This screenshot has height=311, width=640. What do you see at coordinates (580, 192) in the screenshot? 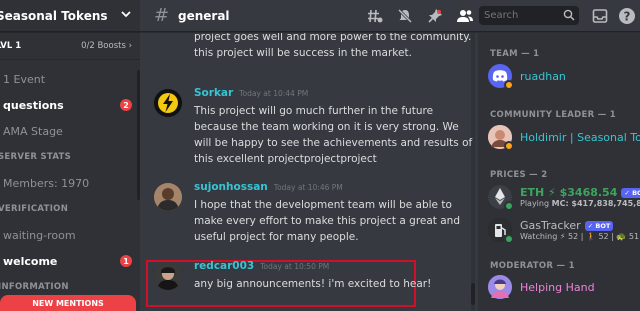
I see `member-name: ETH ⚡ $3468.54✓ BOT` at bounding box center [580, 192].